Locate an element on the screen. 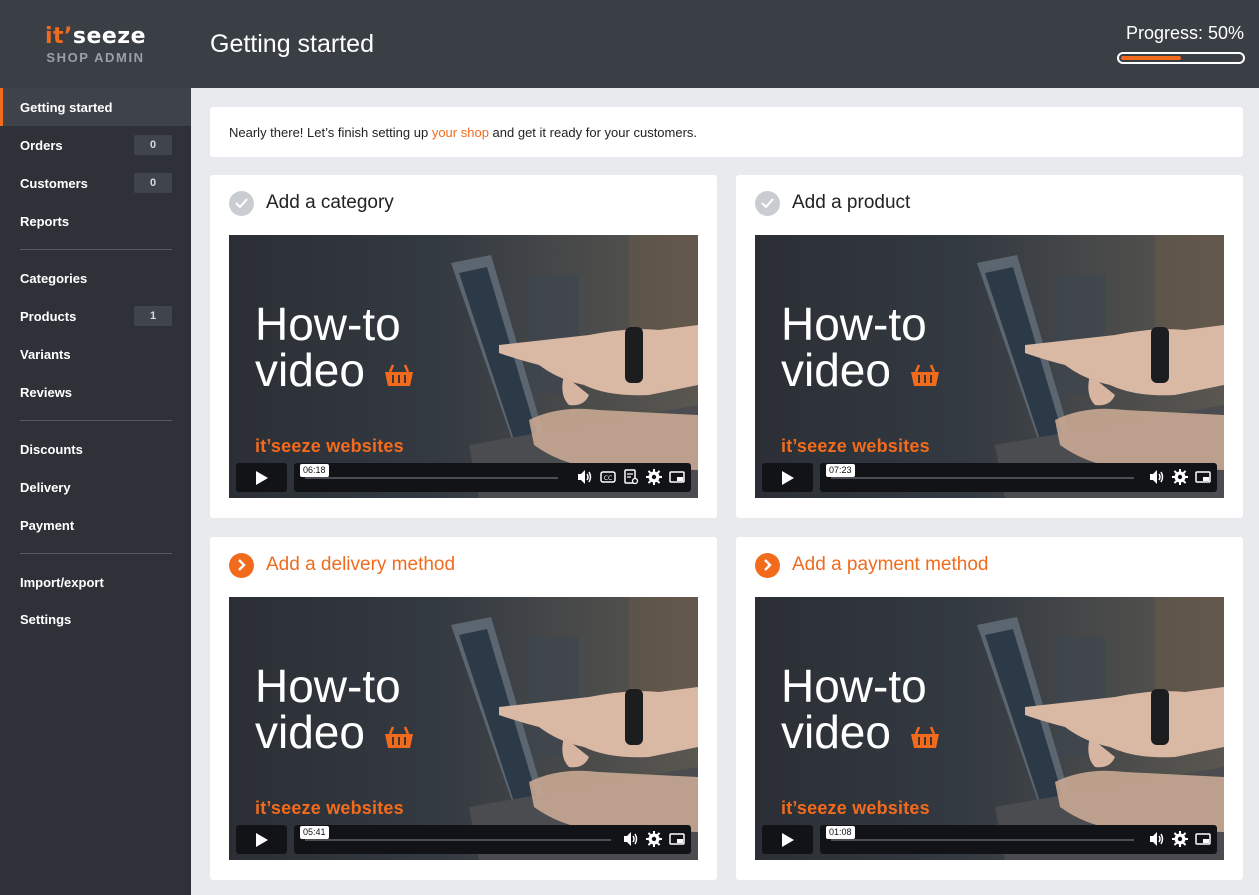 The height and width of the screenshot is (895, 1259). logo-subtitle: SHOP ADMIN is located at coordinates (95, 57).